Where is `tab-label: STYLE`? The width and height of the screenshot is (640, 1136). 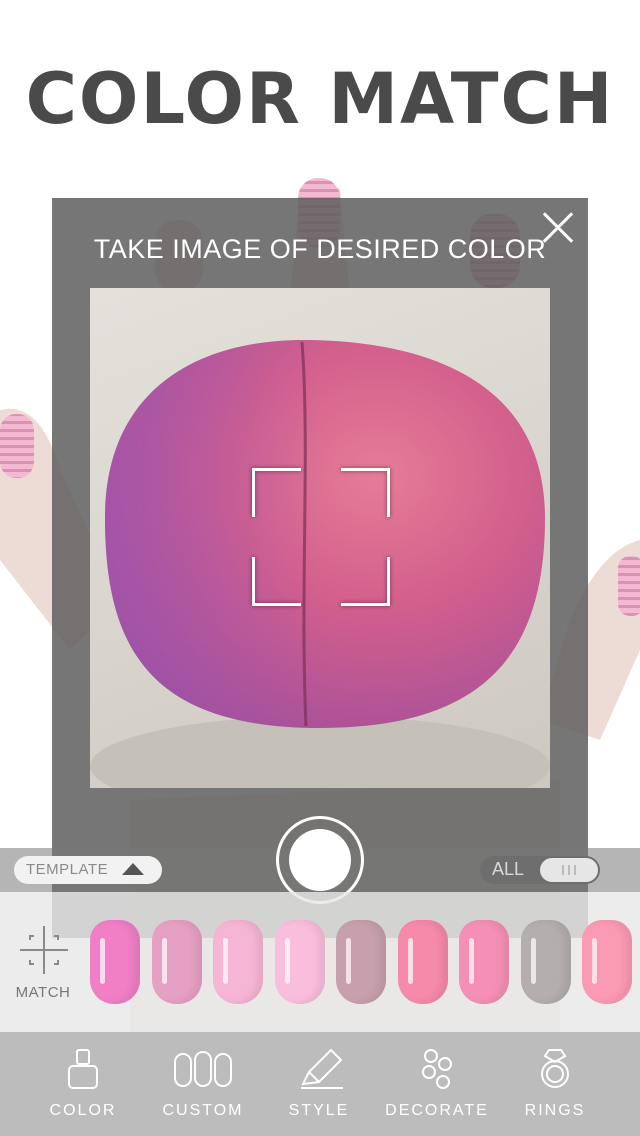 tab-label: STYLE is located at coordinates (319, 1110).